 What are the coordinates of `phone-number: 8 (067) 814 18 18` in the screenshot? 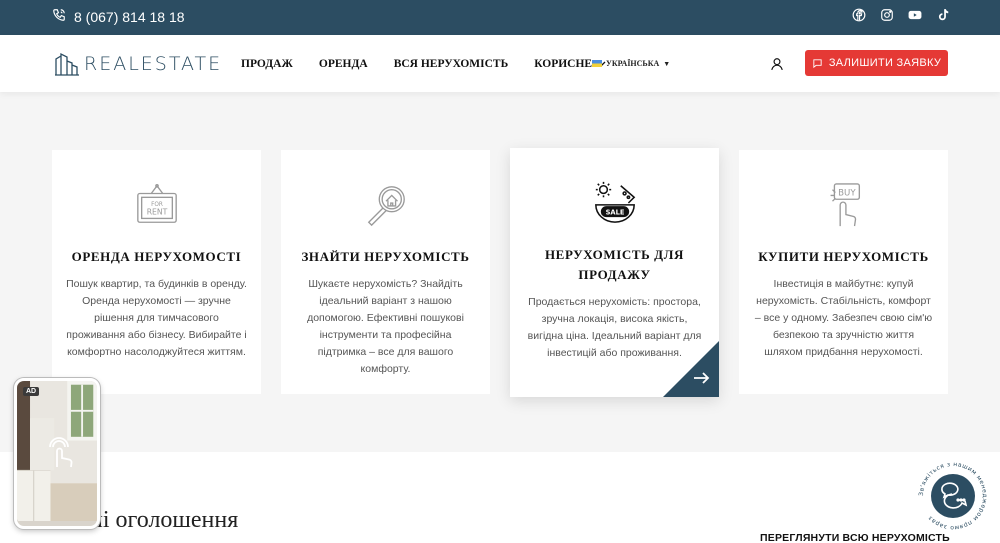 It's located at (129, 16).